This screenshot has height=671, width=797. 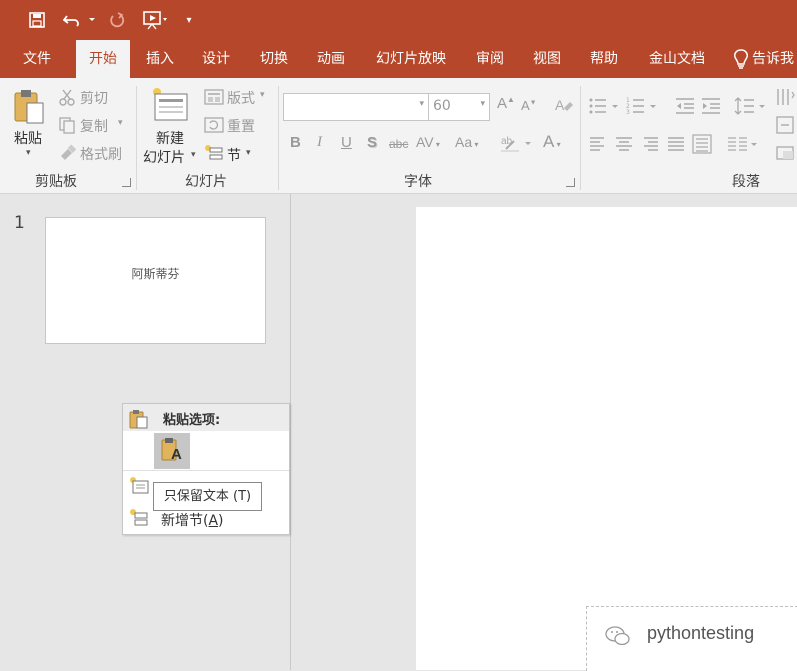 I want to click on pane-divider, so click(x=290, y=432).